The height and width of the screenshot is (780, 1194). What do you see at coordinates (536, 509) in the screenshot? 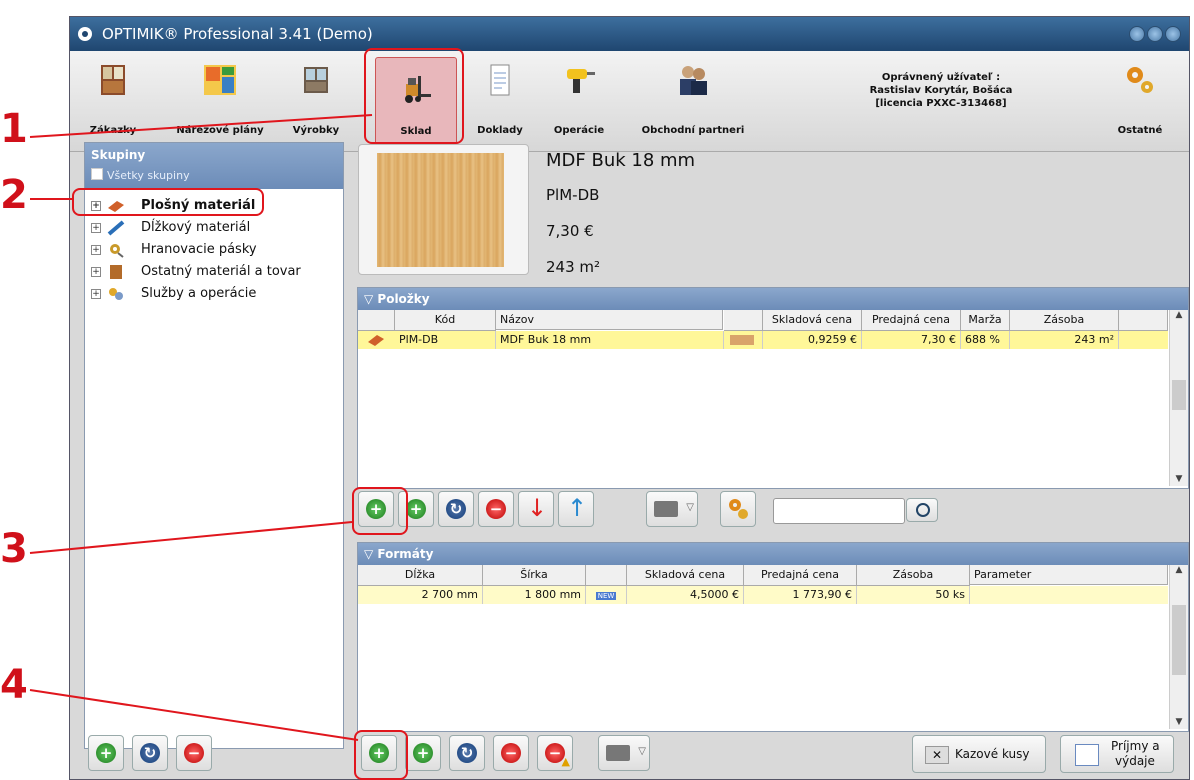
I see `move-down-button: ↓` at bounding box center [536, 509].